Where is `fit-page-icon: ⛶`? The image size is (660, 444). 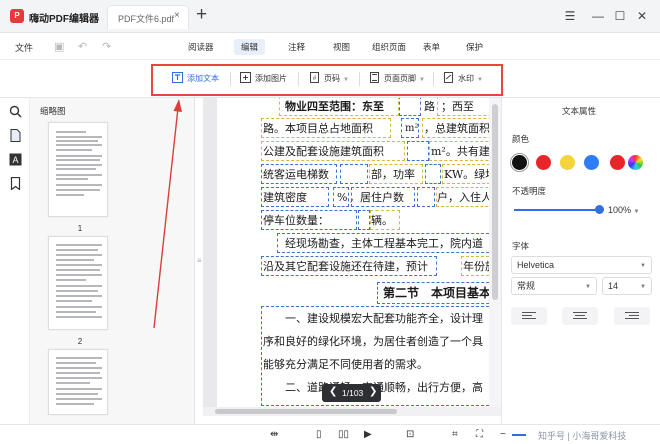 fit-page-icon: ⛶ is located at coordinates (479, 434).